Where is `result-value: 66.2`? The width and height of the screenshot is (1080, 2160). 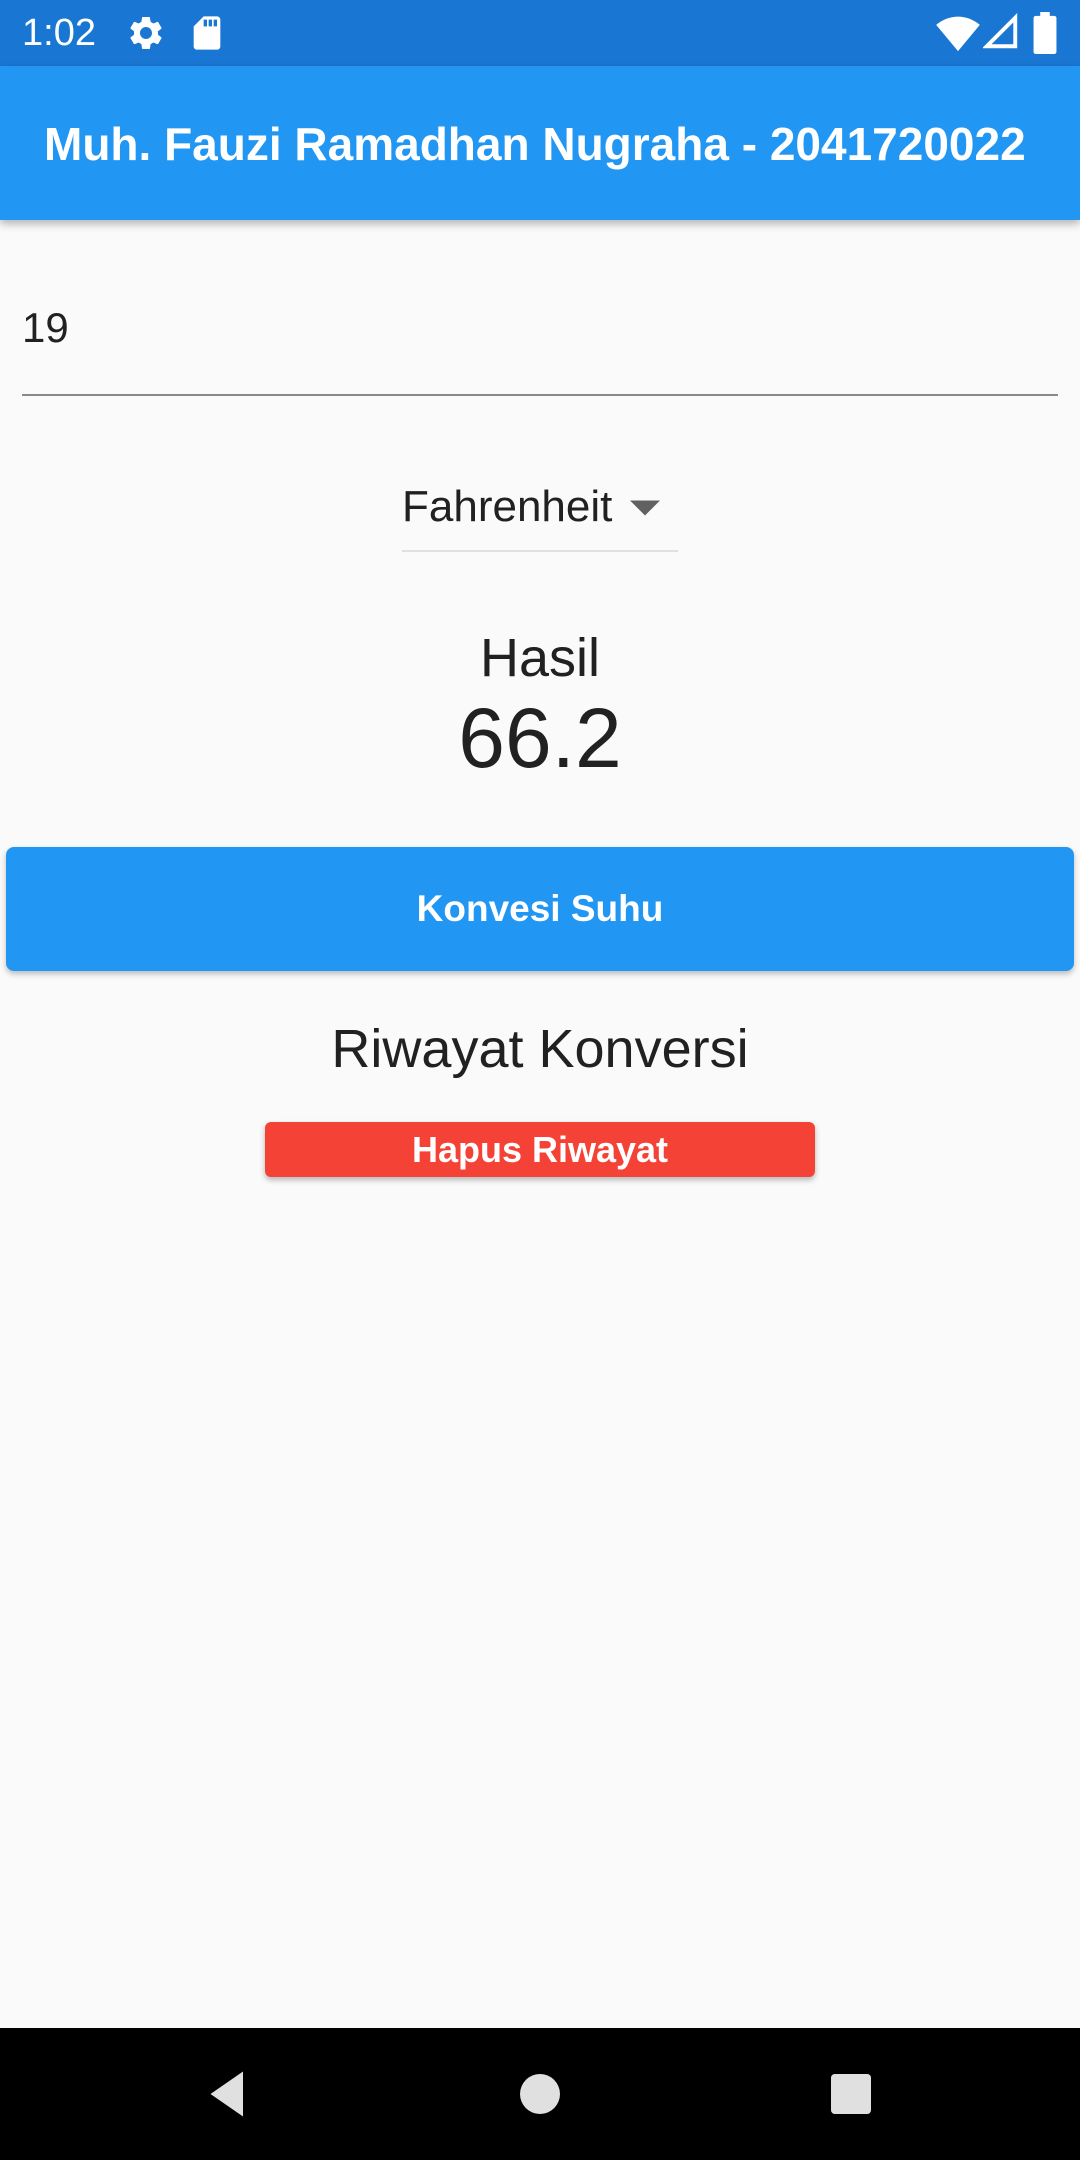
result-value: 66.2 is located at coordinates (540, 738).